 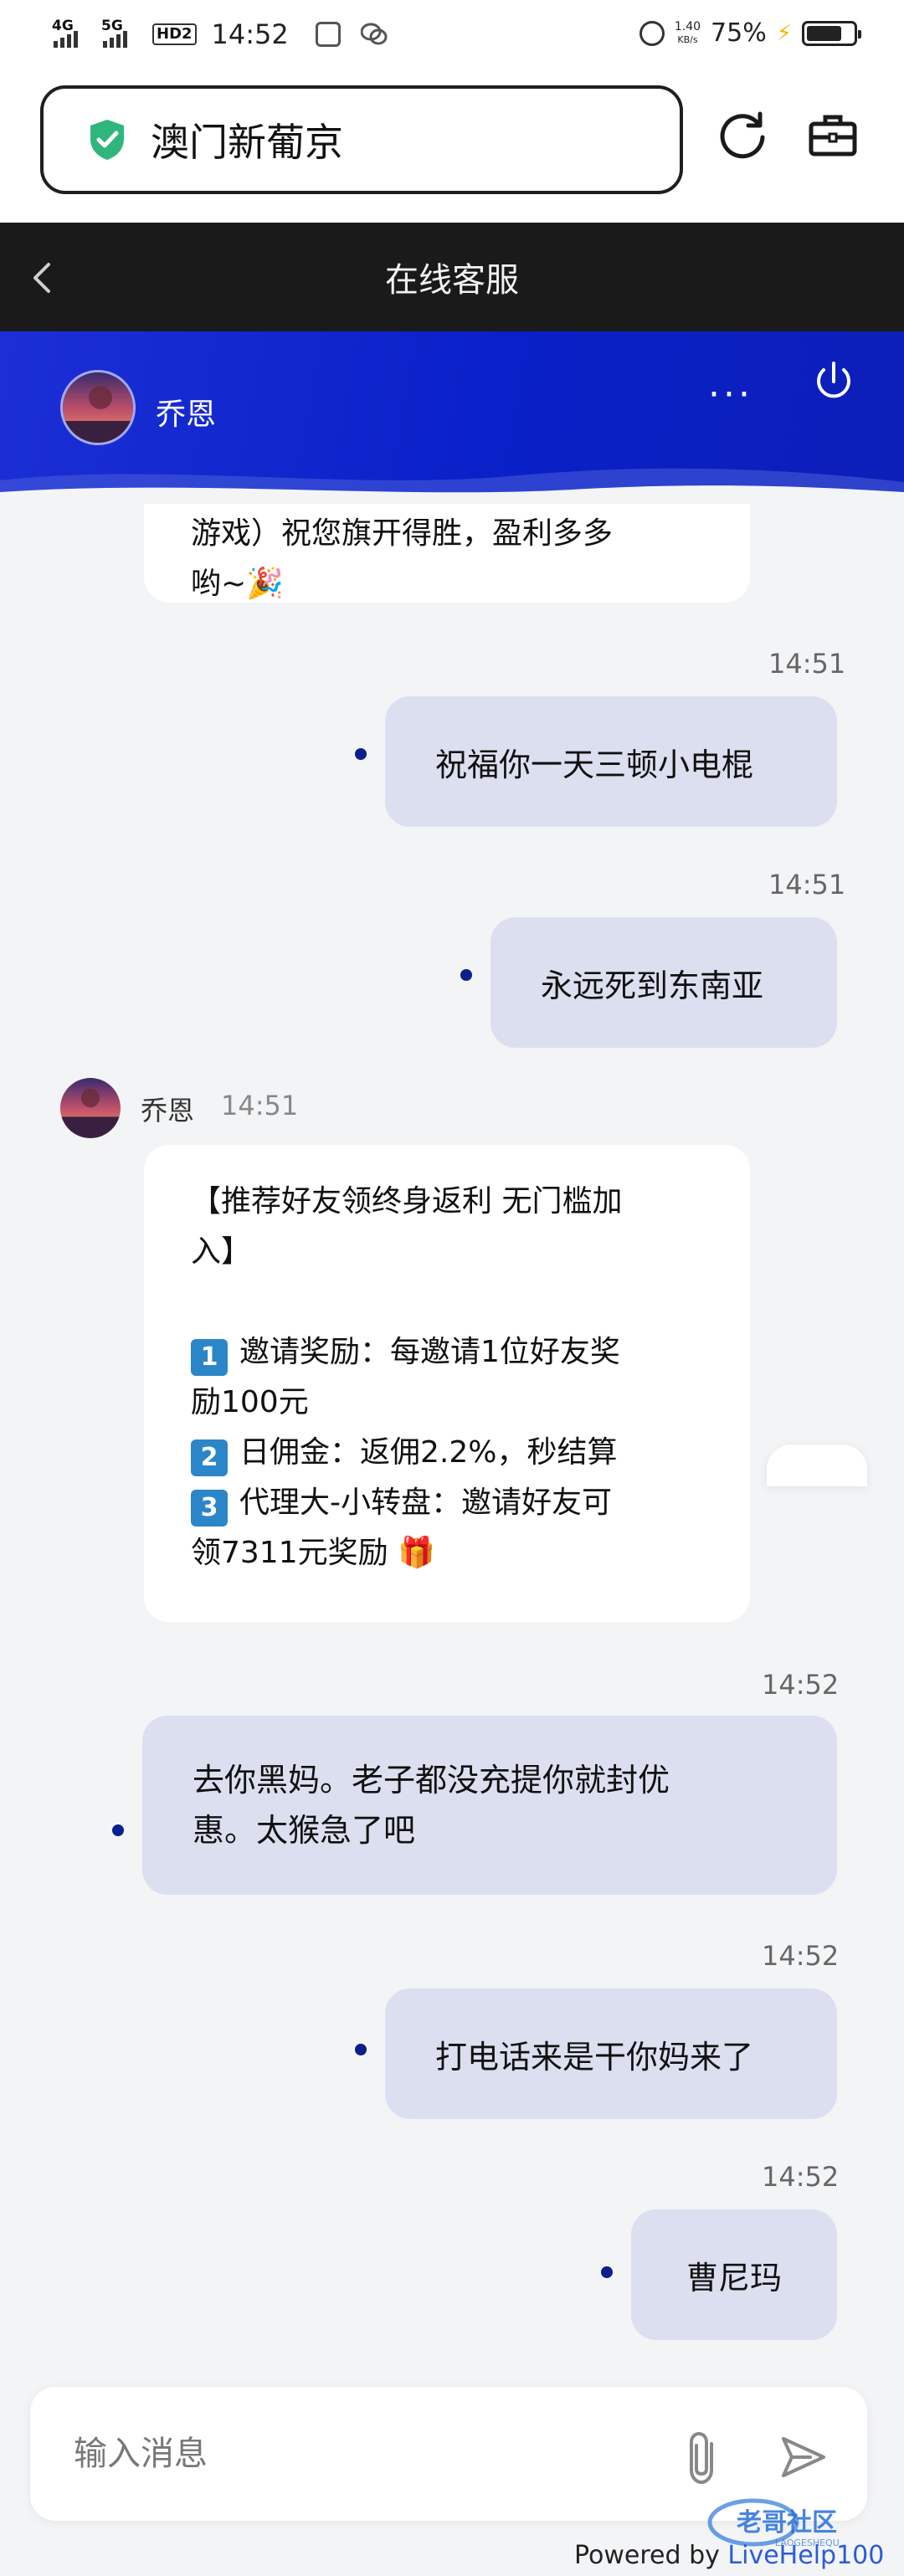 What do you see at coordinates (611, 761) in the screenshot?
I see `outgoing-message-bubble: 祝福你一天三顿小电棍` at bounding box center [611, 761].